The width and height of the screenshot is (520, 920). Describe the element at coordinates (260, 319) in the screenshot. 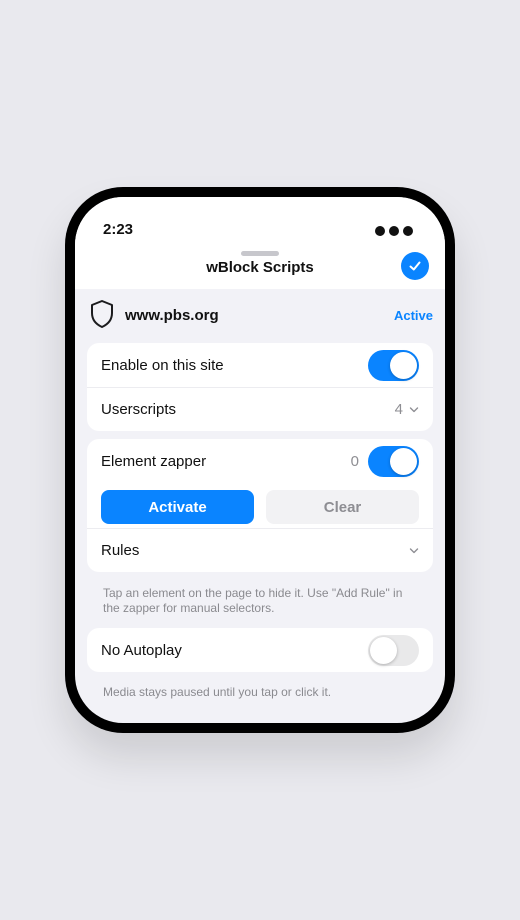

I see `site-row: www.pbs.org Active` at that location.